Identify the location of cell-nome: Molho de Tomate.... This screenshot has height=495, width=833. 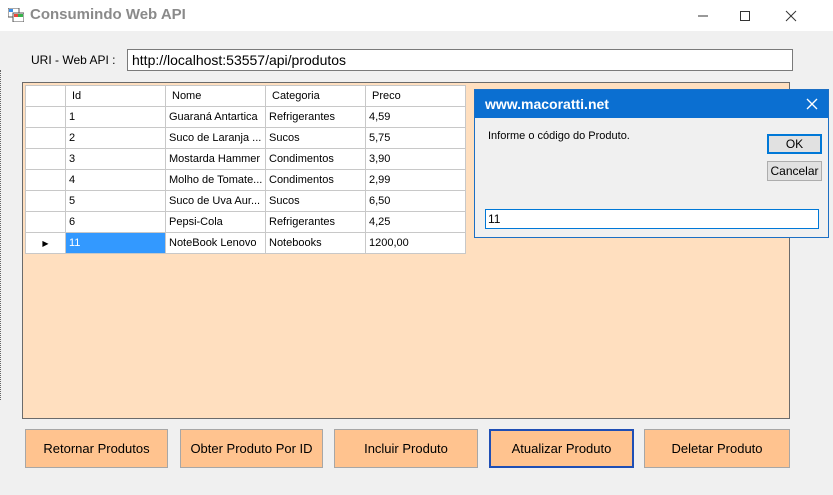
(215, 180).